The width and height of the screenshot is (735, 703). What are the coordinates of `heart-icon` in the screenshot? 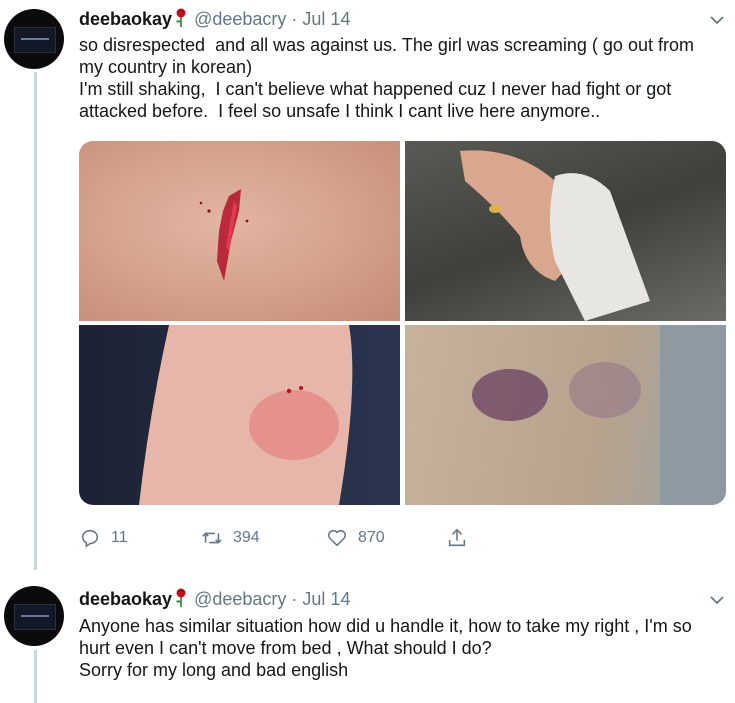 It's located at (337, 538).